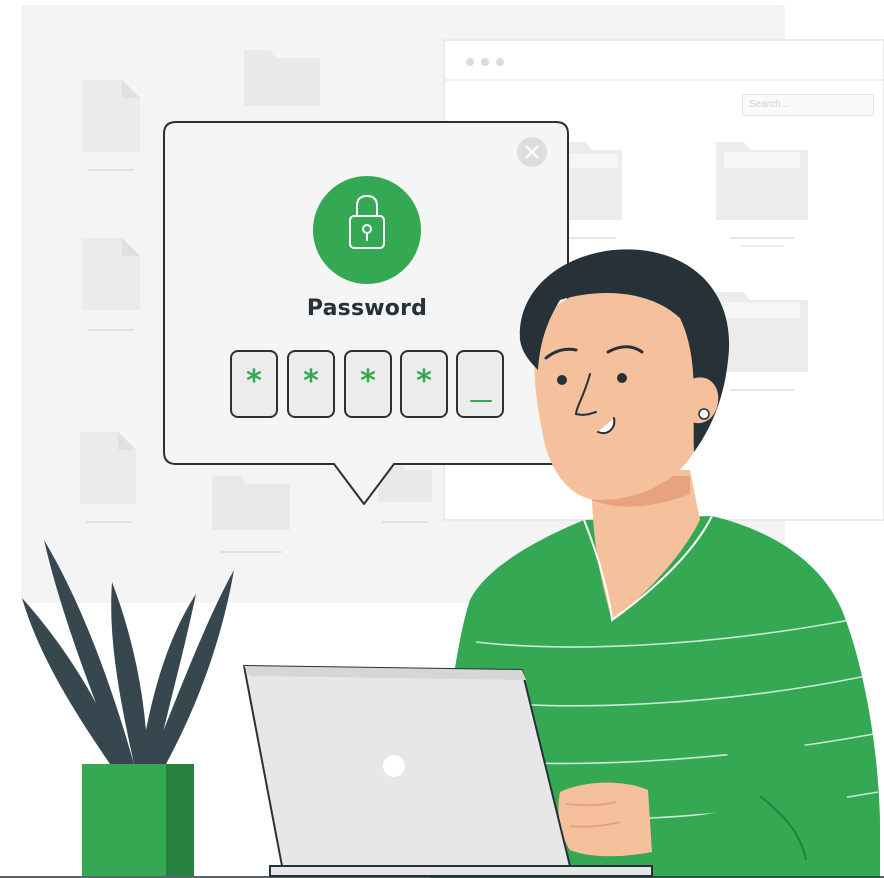  Describe the element at coordinates (367, 230) in the screenshot. I see `lock-icon` at that location.